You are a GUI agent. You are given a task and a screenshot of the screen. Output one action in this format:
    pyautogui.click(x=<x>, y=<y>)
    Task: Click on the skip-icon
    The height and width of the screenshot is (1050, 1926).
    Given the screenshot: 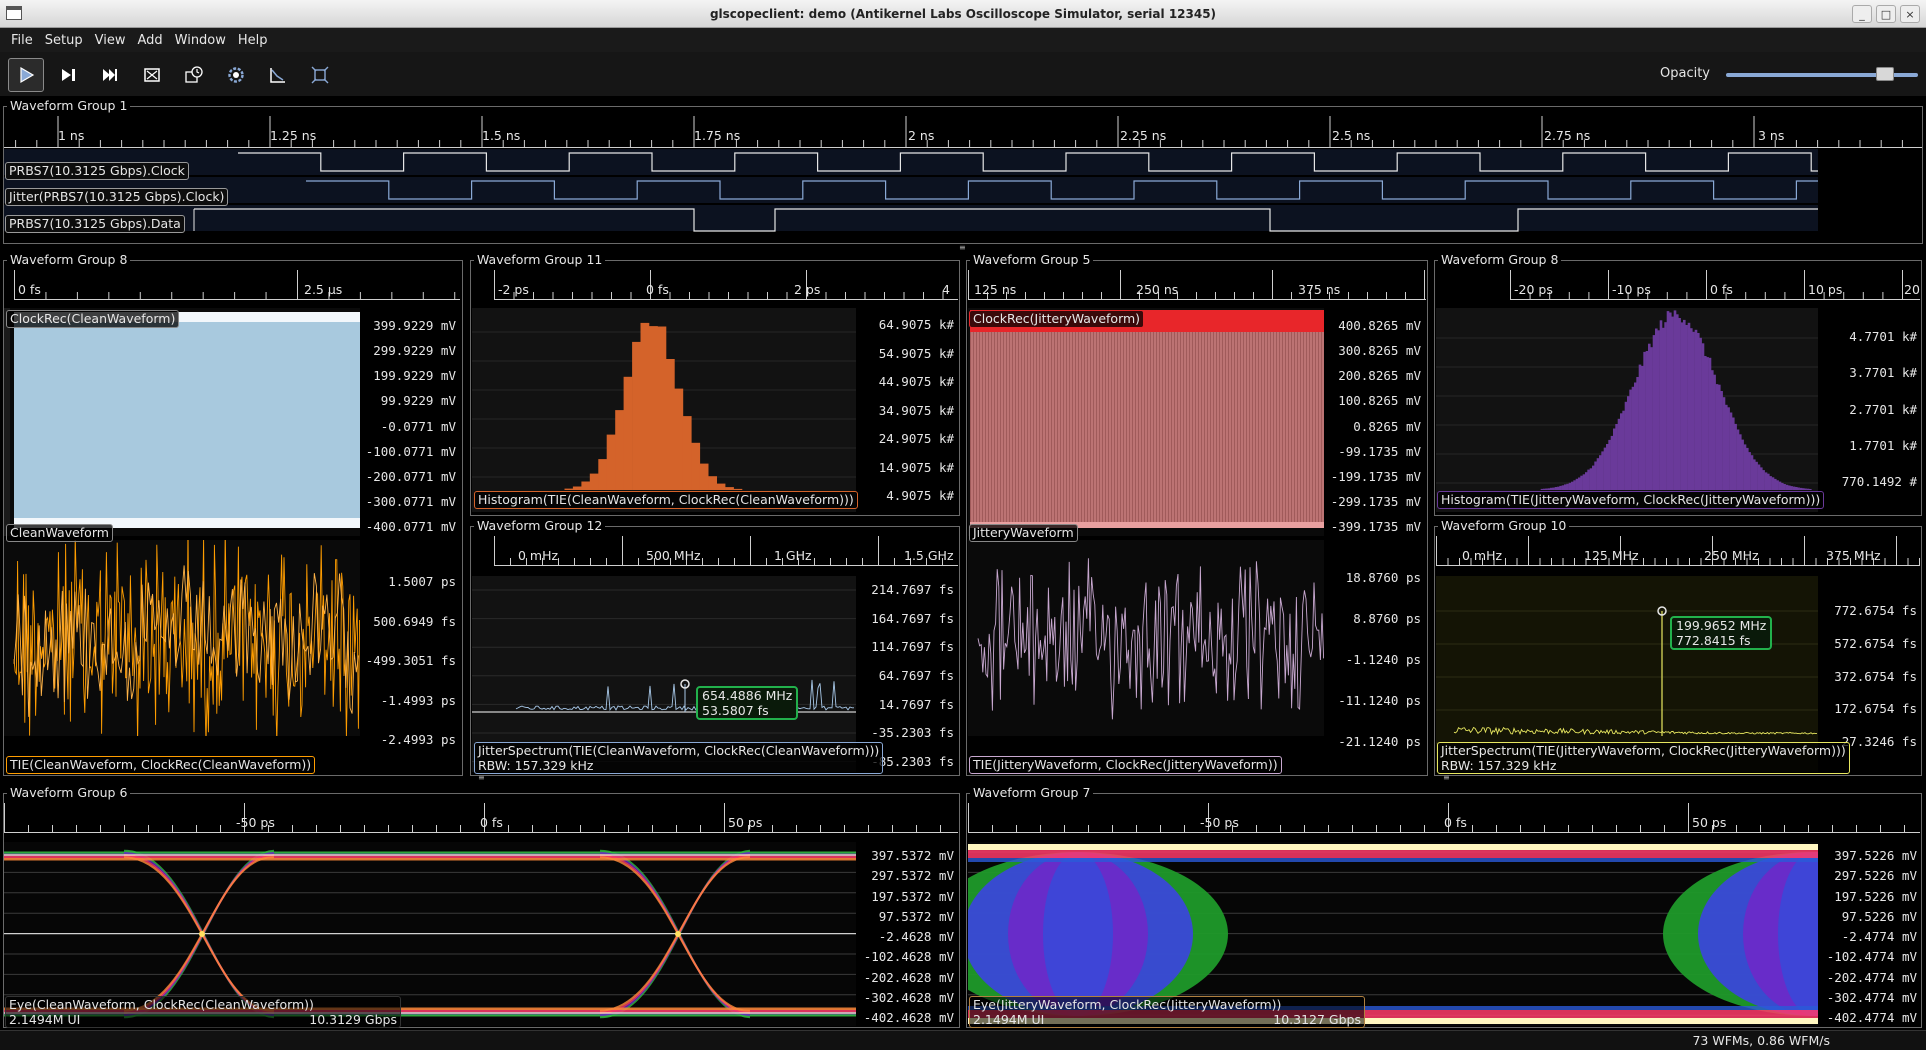 What is the action you would take?
    pyautogui.click(x=110, y=75)
    